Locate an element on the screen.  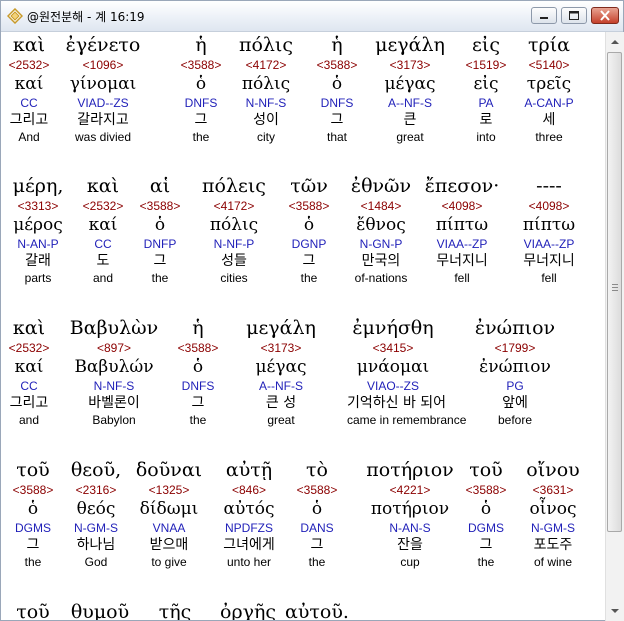
word-greek: ἐγένετο is located at coordinates (103, 45).